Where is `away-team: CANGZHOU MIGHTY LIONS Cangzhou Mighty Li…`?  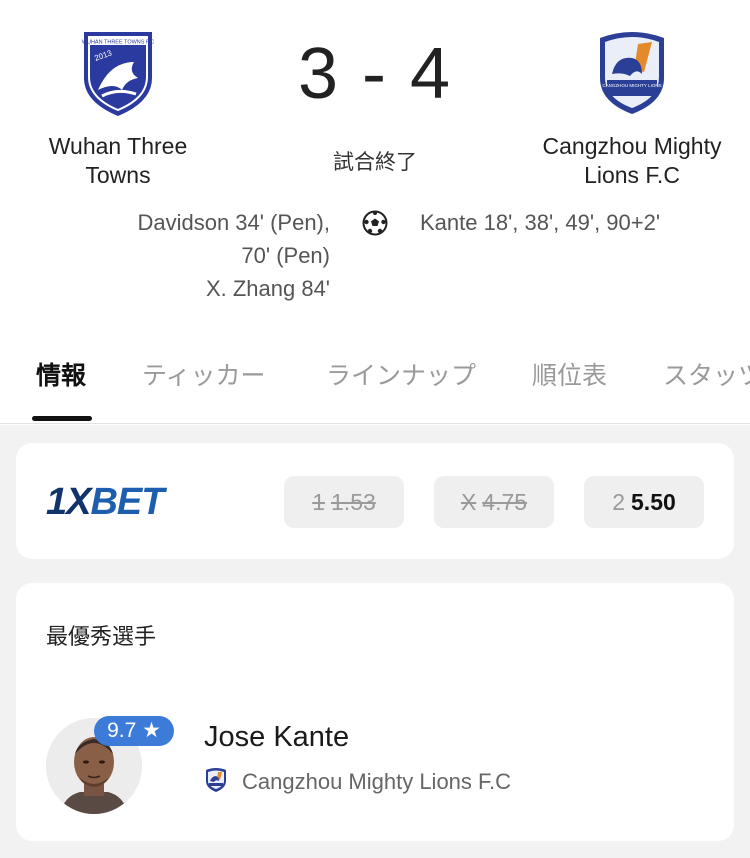
away-team: CANGZHOU MIGHTY LIONS Cangzhou Mighty Li… is located at coordinates (632, 109).